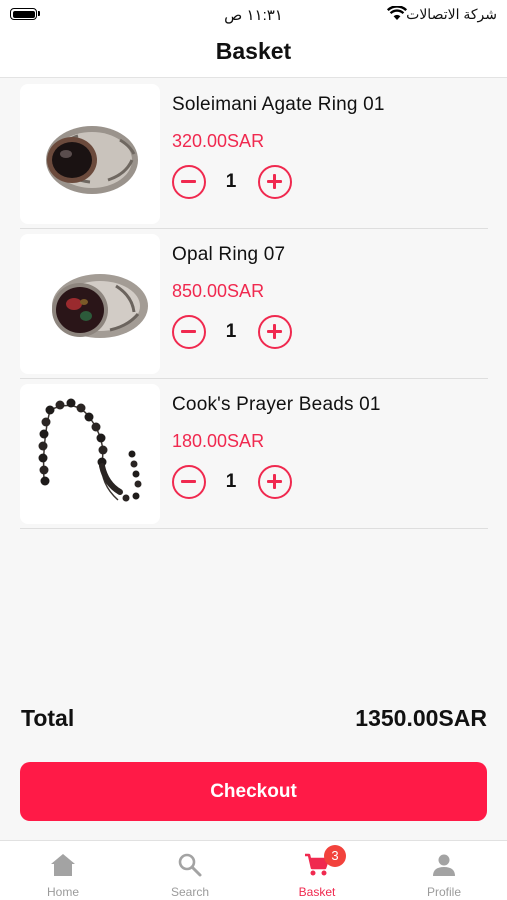 This screenshot has width=507, height=900. What do you see at coordinates (421, 718) in the screenshot?
I see `total-value: 1350.00SAR` at bounding box center [421, 718].